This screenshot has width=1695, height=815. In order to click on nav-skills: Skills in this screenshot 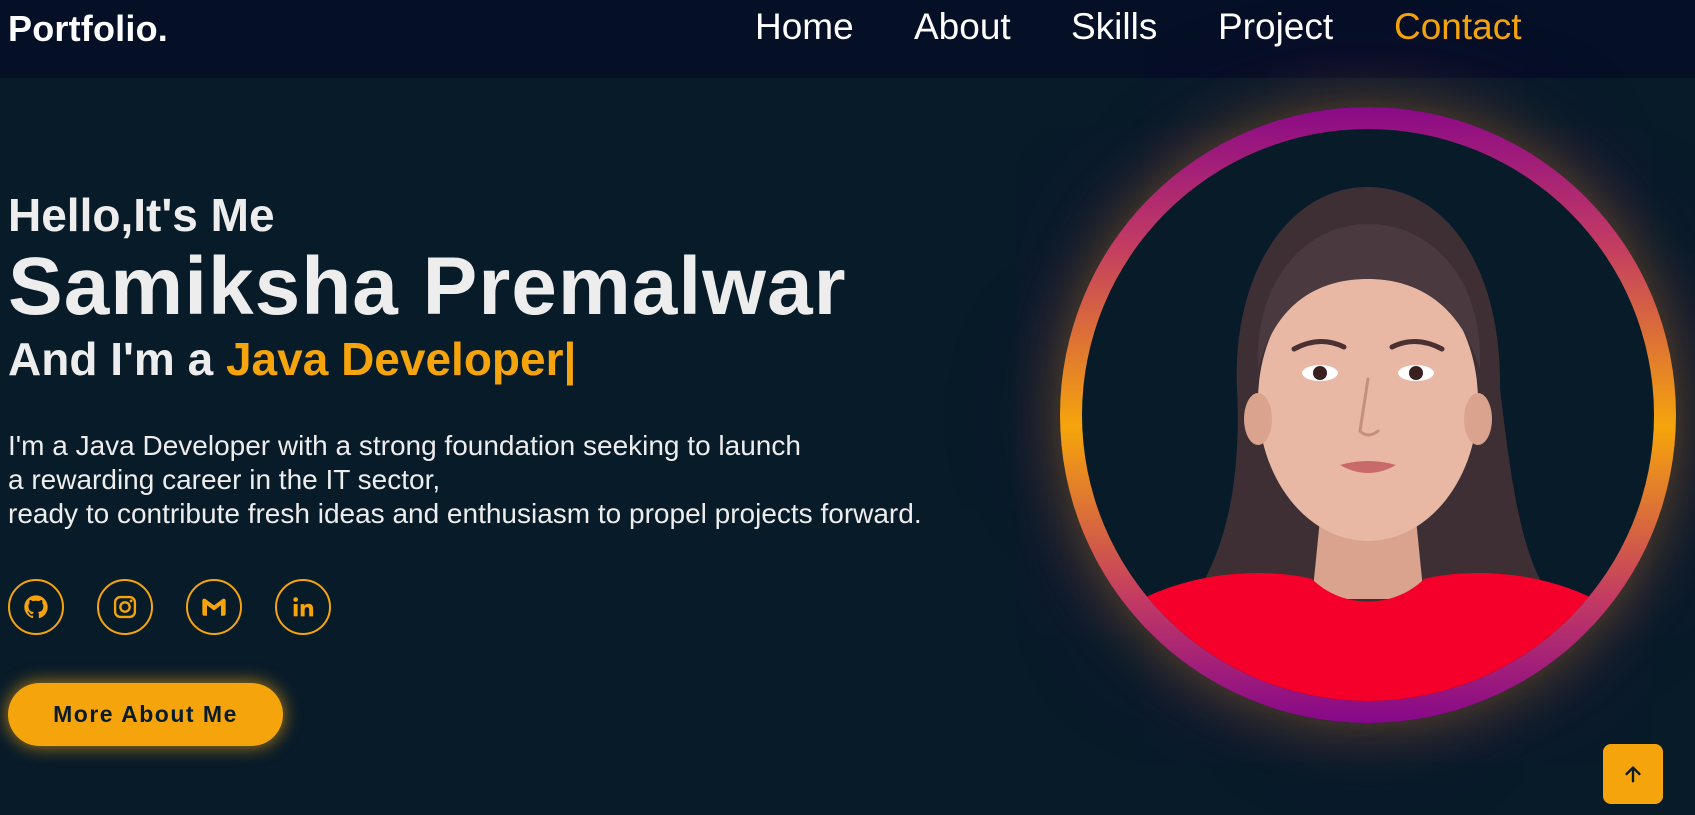, I will do `click(1114, 27)`.